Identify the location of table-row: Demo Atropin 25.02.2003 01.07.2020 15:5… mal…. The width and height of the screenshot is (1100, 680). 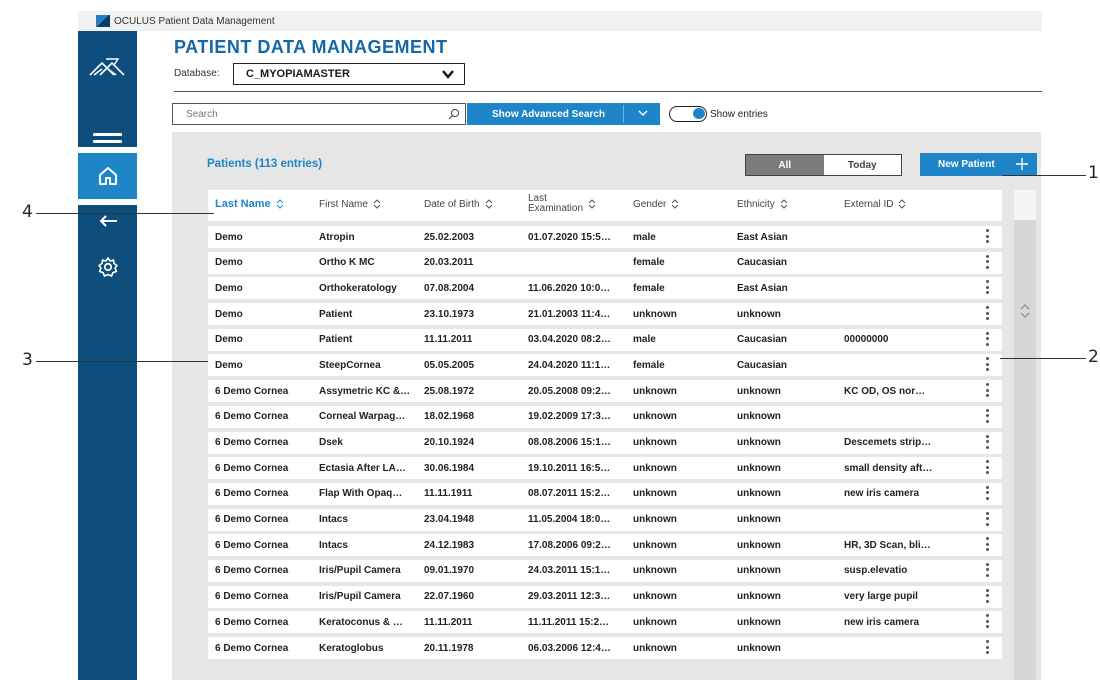
(605, 237).